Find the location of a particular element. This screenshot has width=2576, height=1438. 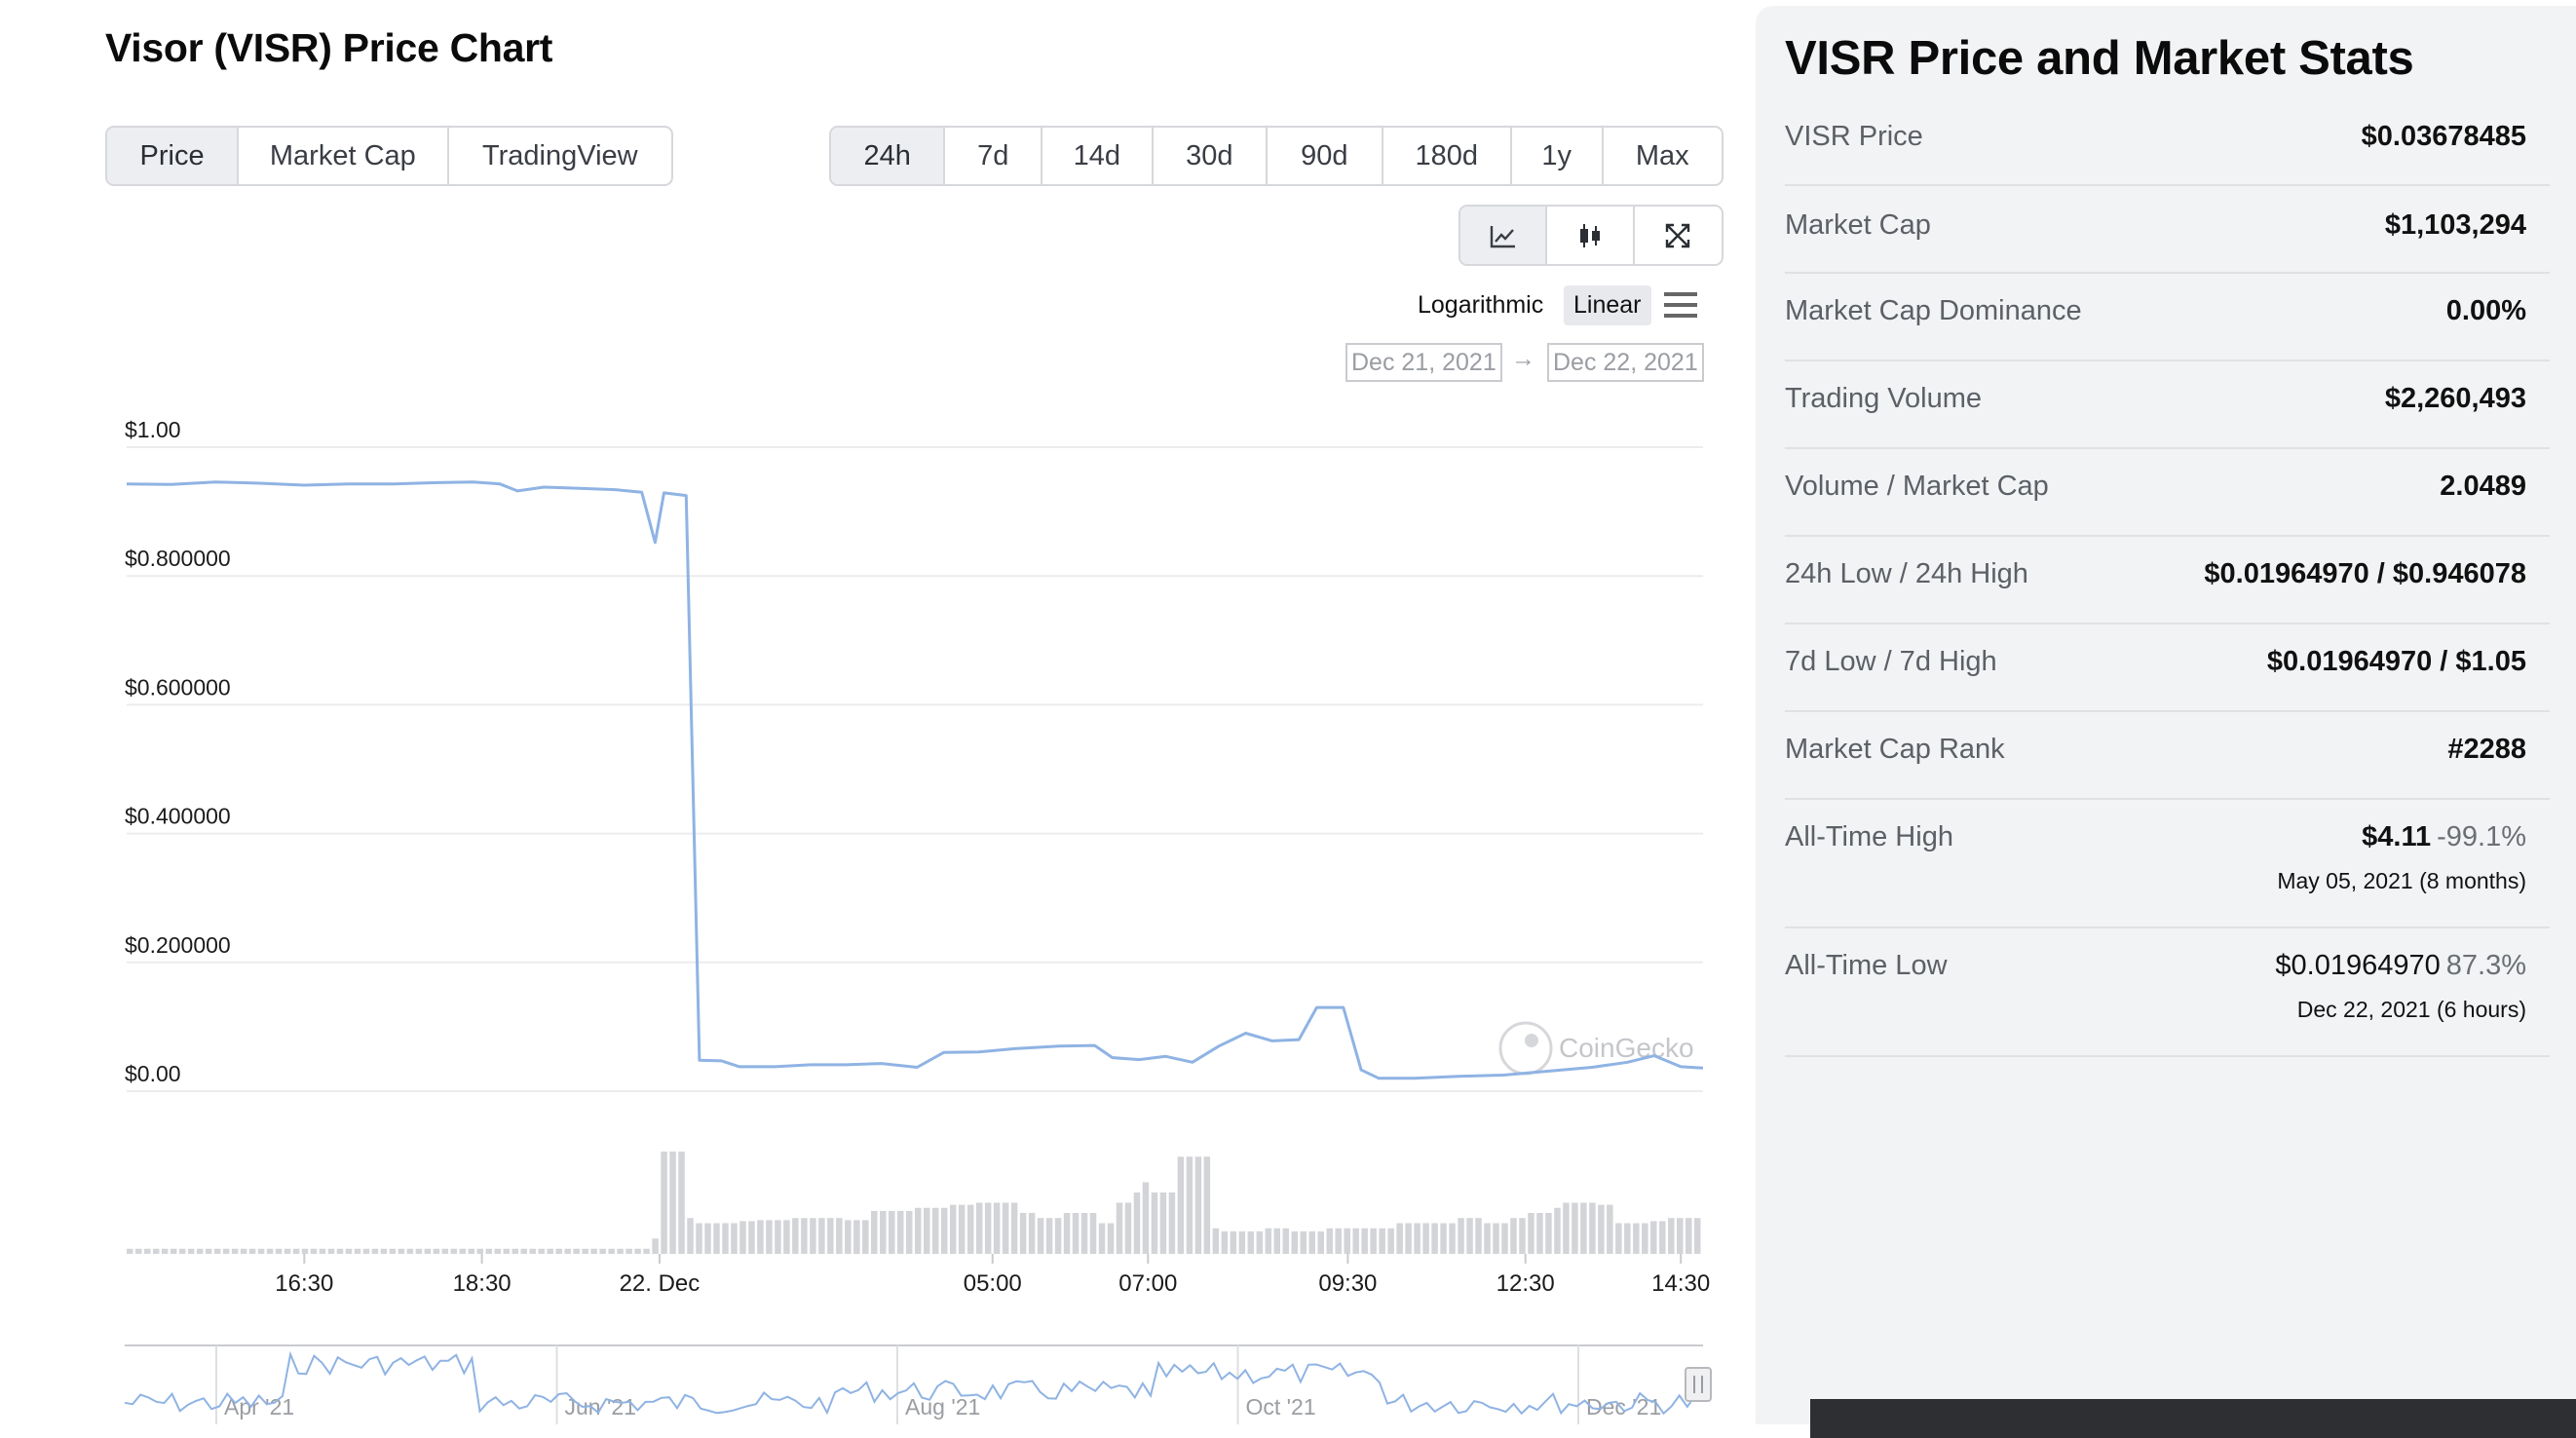

navigator-label: Oct '21 is located at coordinates (1281, 1406).